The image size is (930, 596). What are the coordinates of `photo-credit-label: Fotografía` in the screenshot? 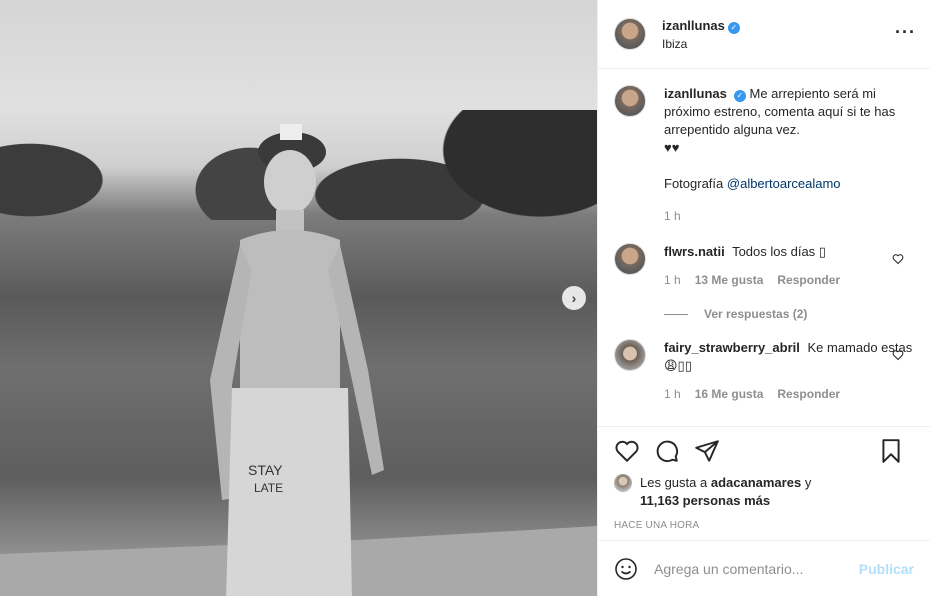 It's located at (694, 183).